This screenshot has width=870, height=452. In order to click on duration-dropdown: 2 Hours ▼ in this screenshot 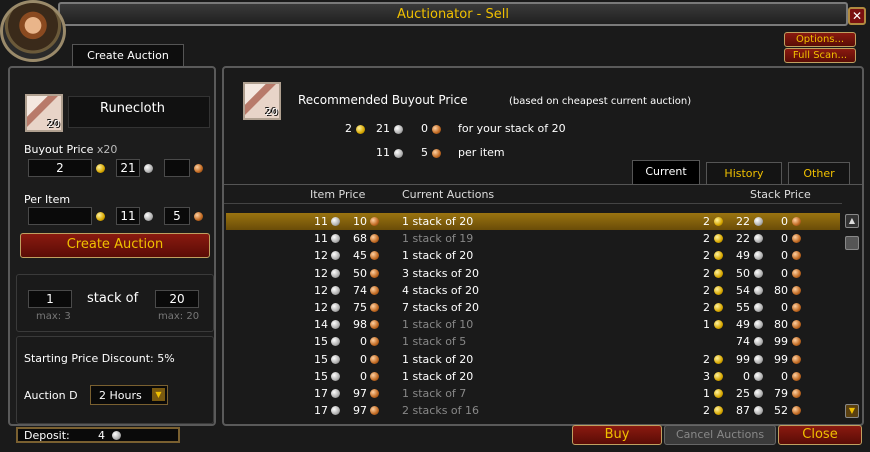, I will do `click(129, 395)`.